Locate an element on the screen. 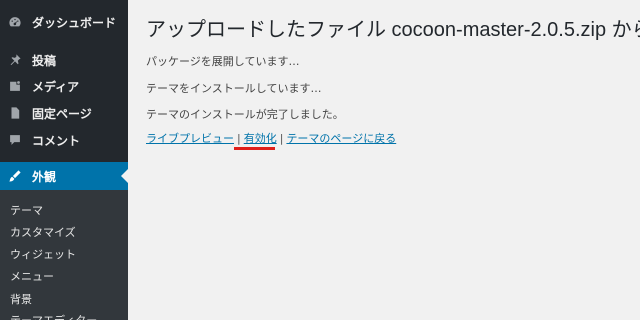 Image resolution: width=640 pixels, height=320 pixels. submenu-item-widgets: ウィジェット is located at coordinates (43, 254).